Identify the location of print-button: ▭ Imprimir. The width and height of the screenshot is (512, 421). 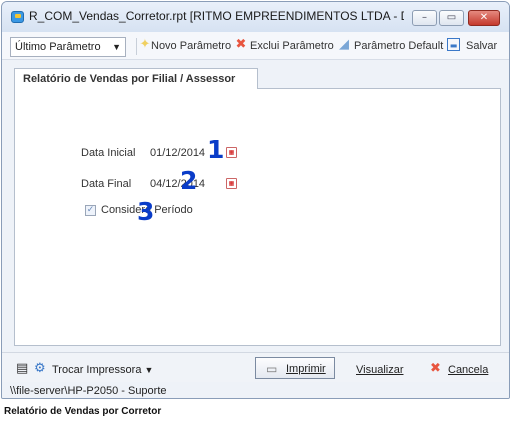
(295, 368).